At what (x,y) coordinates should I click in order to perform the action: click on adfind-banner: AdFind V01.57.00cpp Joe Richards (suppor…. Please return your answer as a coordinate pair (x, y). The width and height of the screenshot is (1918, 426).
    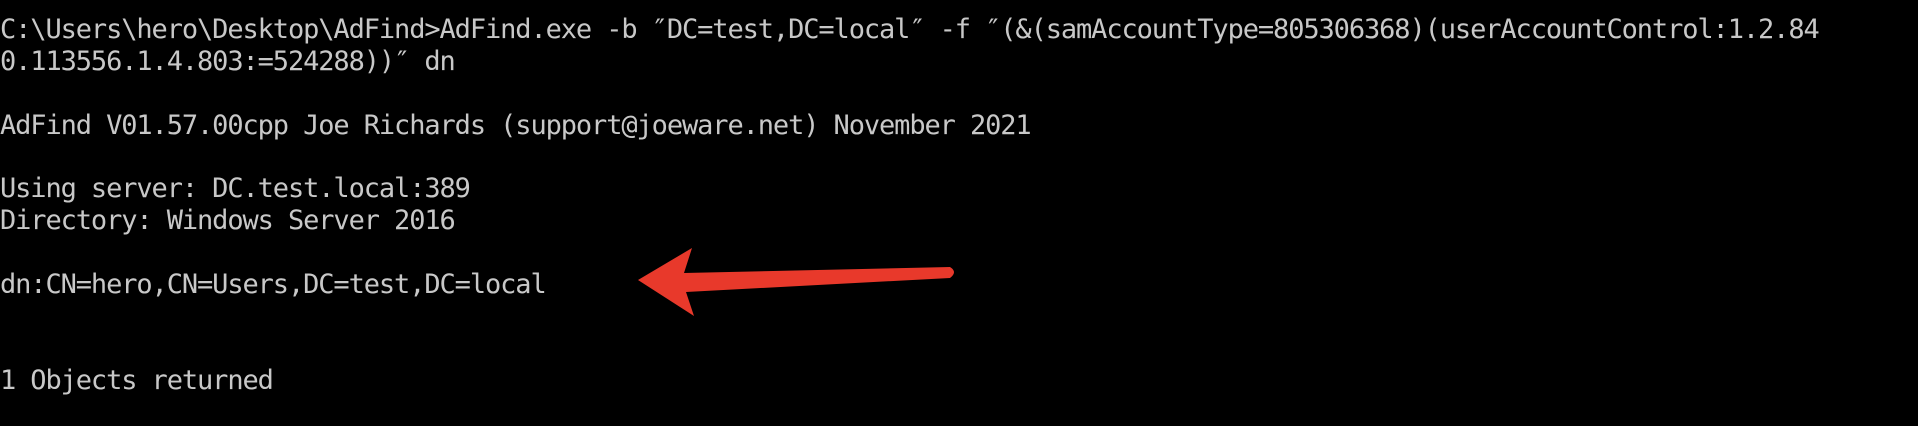
    Looking at the image, I should click on (516, 125).